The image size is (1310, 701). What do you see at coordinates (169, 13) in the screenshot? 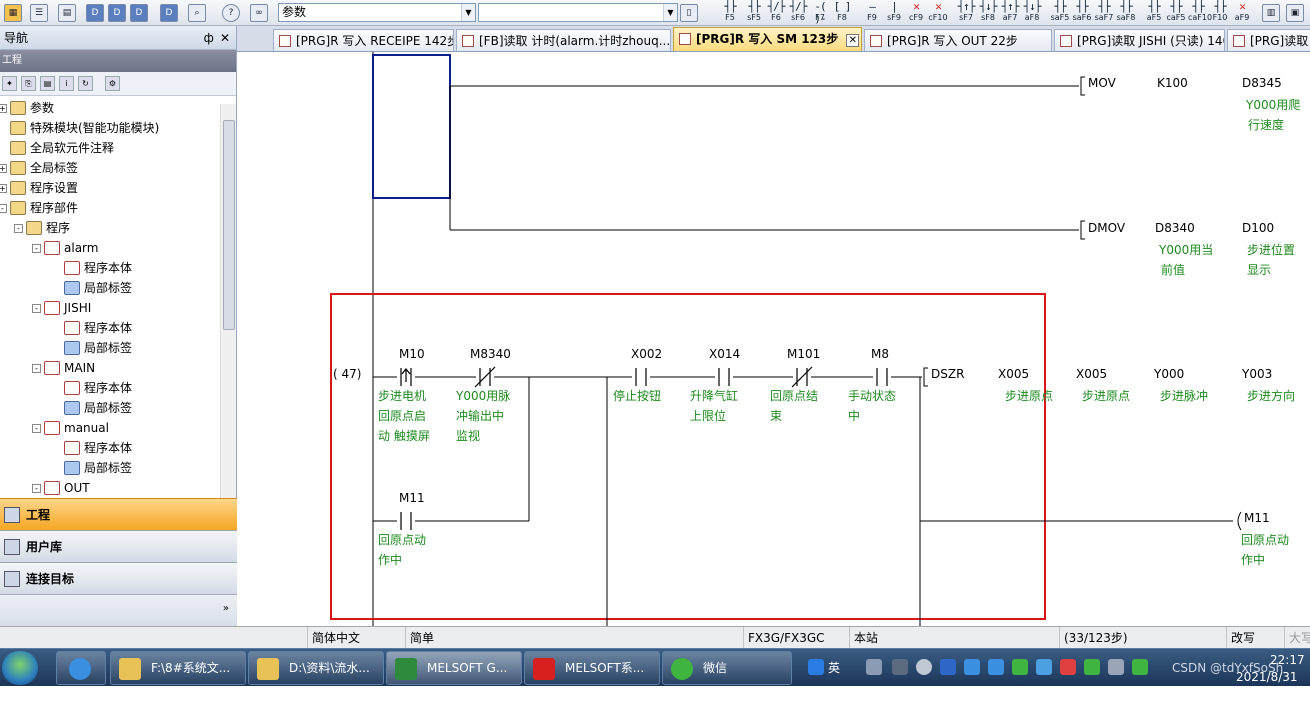
I see `dev-dropdown-button: D` at bounding box center [169, 13].